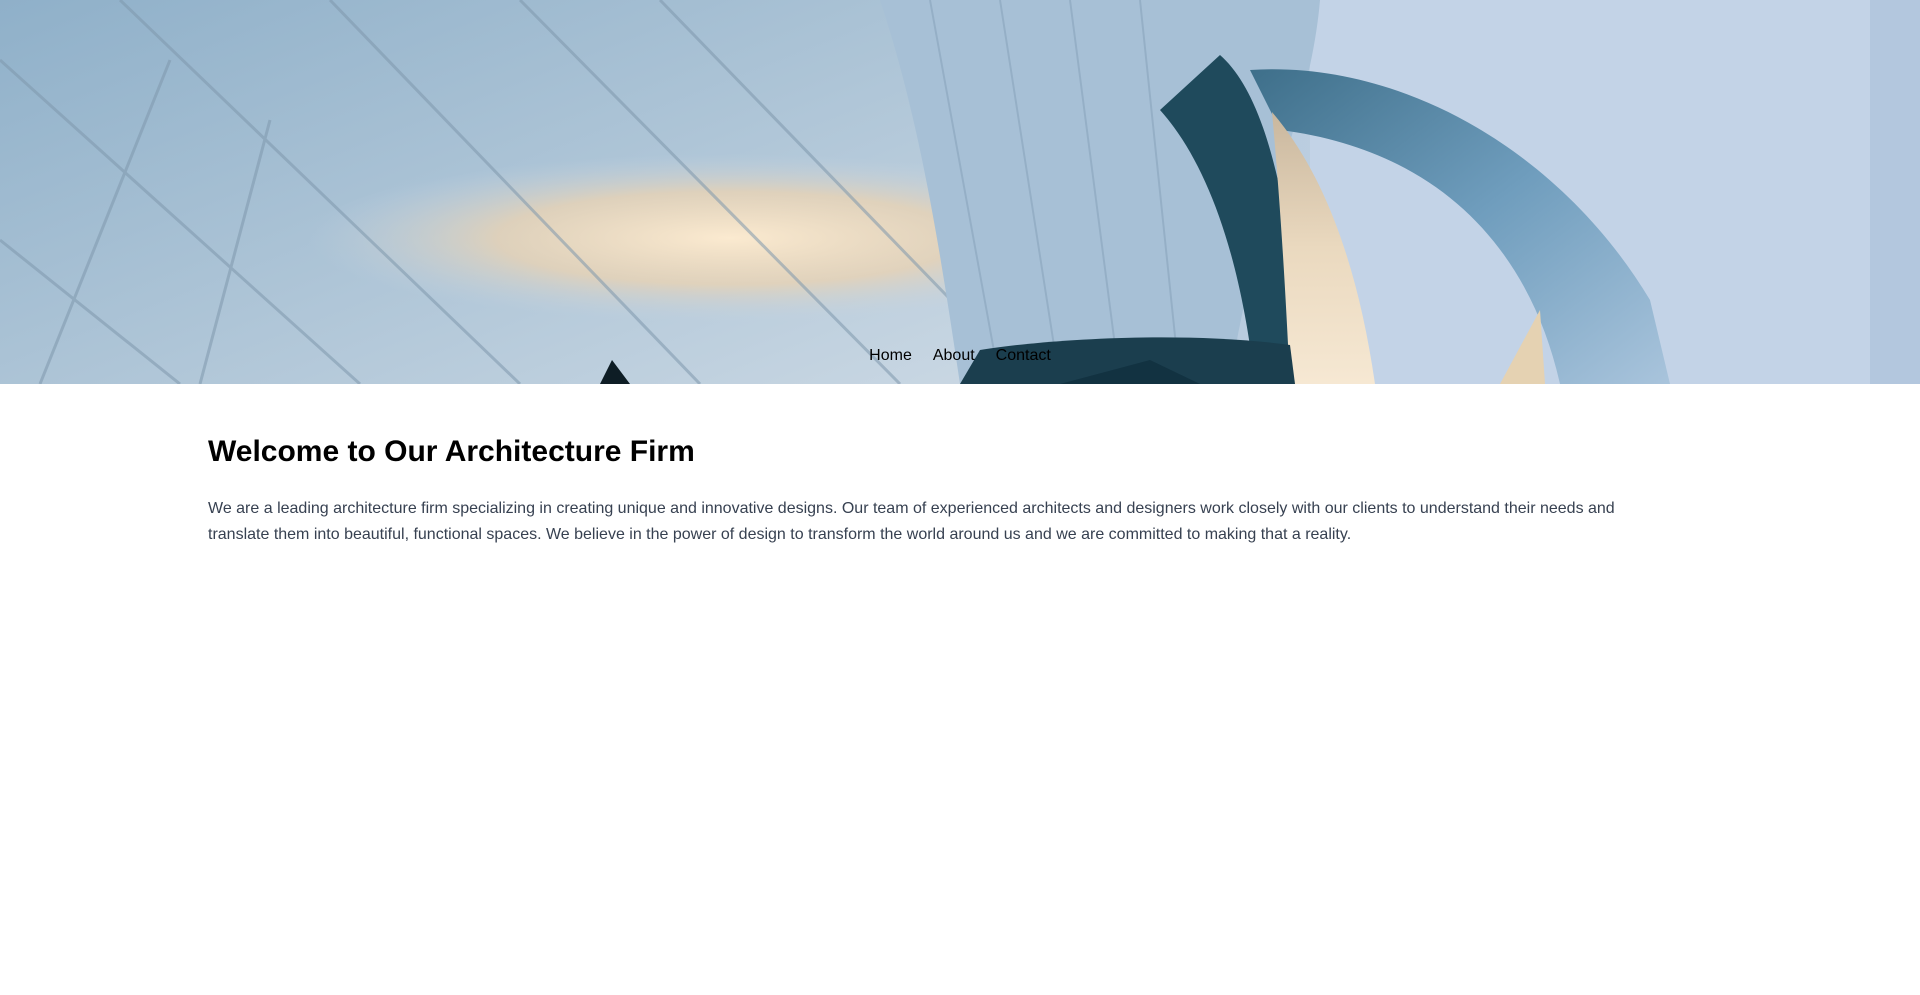  Describe the element at coordinates (451, 451) in the screenshot. I see `page-title: Welcome to Our Architecture Firm` at that location.